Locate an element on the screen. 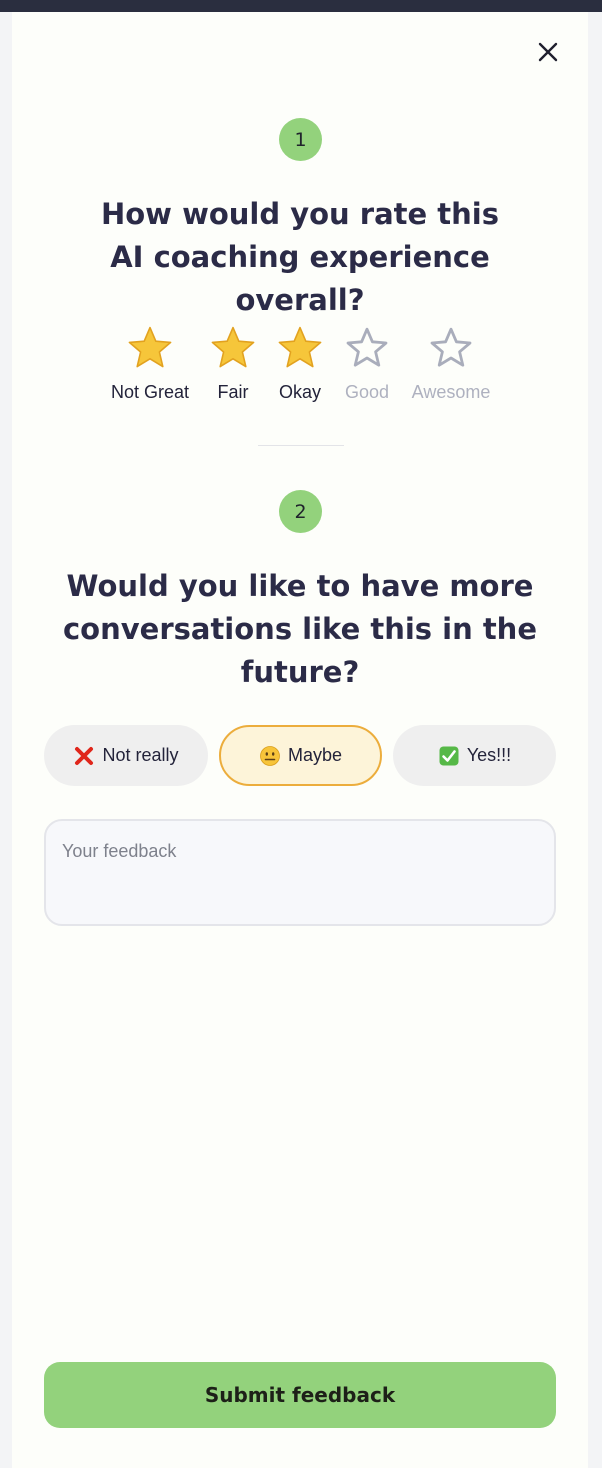  choice-not-really-label: Not really is located at coordinates (140, 755).